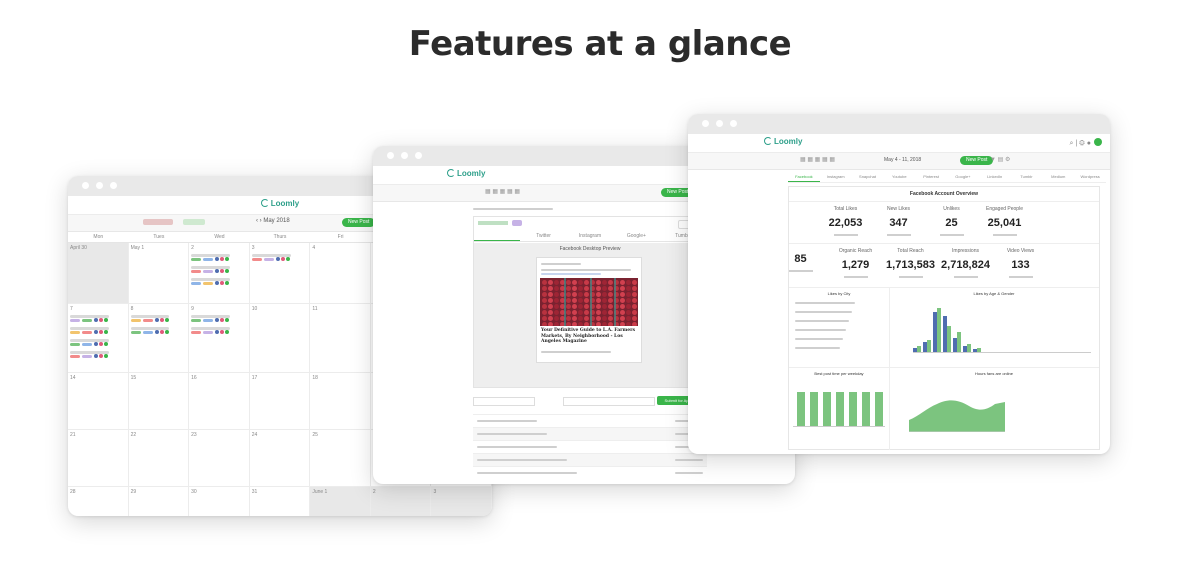 This screenshot has height=574, width=1200. Describe the element at coordinates (868, 177) in the screenshot. I see `tab-snapchat: Snapchat` at that location.